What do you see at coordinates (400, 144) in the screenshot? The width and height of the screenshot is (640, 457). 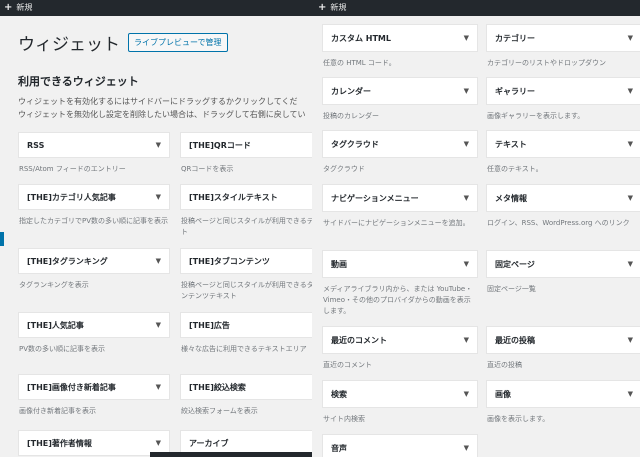 I see `widget-title-bar: タグクラウド ▼` at bounding box center [400, 144].